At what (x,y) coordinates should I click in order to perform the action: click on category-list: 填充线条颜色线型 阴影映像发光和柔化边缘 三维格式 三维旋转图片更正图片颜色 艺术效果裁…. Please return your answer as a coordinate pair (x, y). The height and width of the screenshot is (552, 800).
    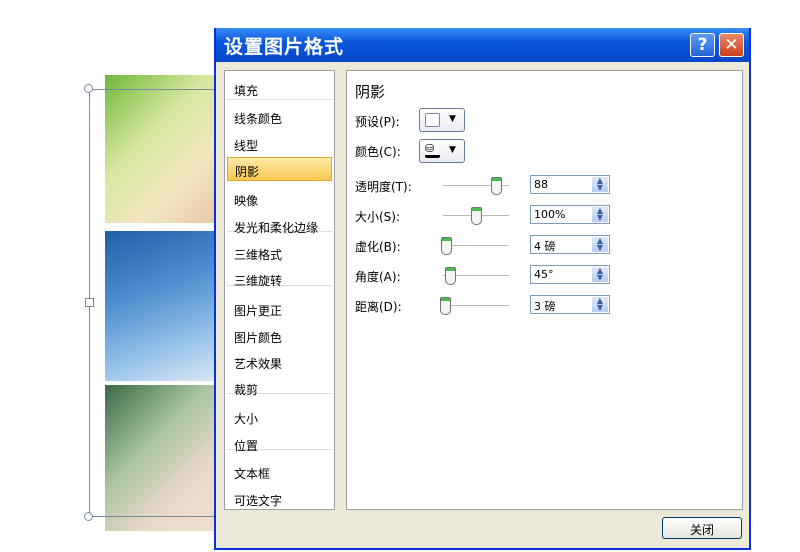
    Looking at the image, I should click on (279, 290).